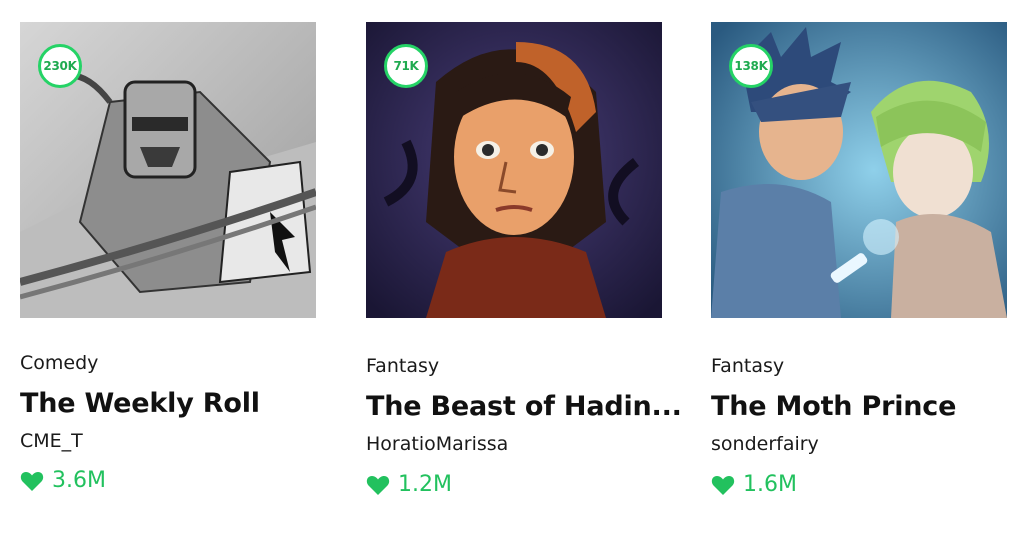 This screenshot has height=534, width=1024. I want to click on likes-count: 3.6M, so click(63, 480).